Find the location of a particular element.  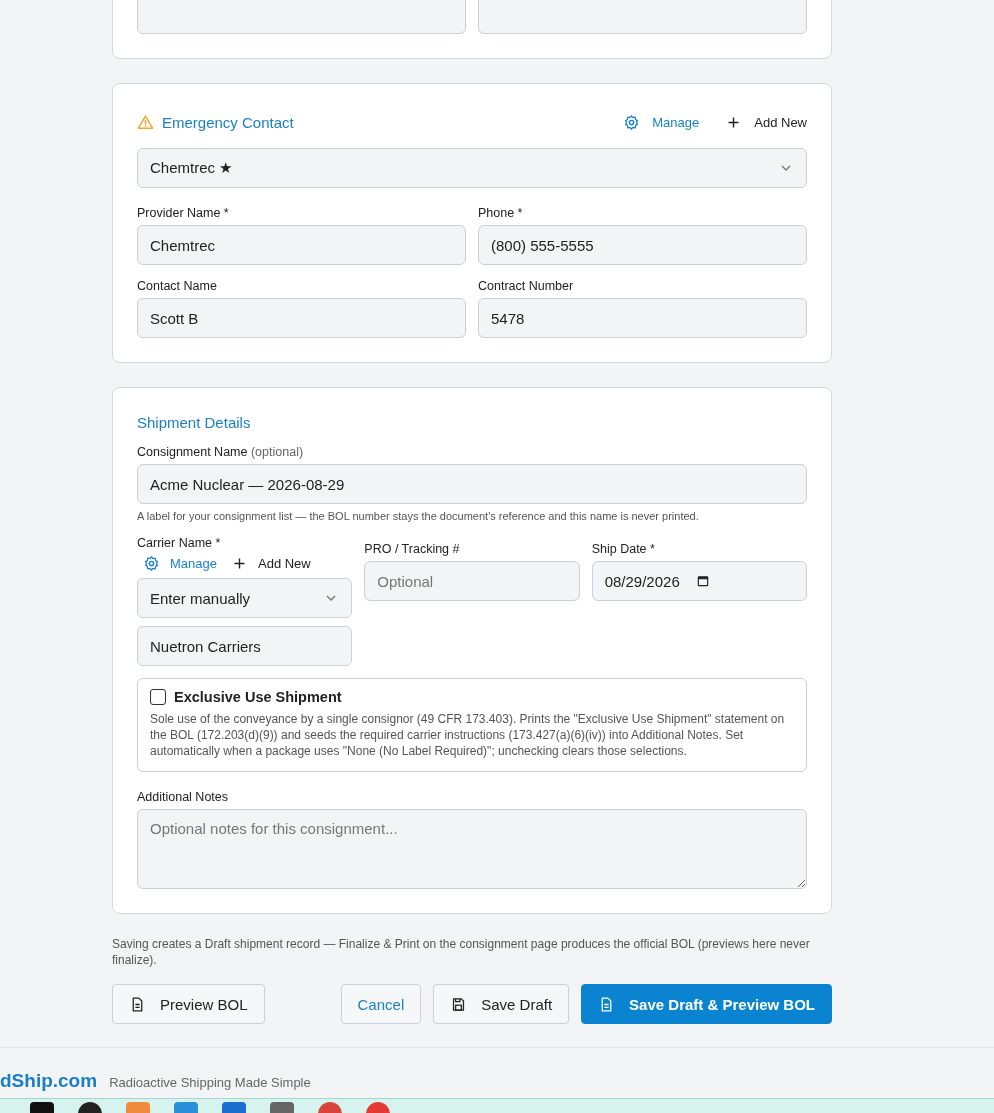

save-preview-button: Save Draft & Preview BOL is located at coordinates (706, 1004).